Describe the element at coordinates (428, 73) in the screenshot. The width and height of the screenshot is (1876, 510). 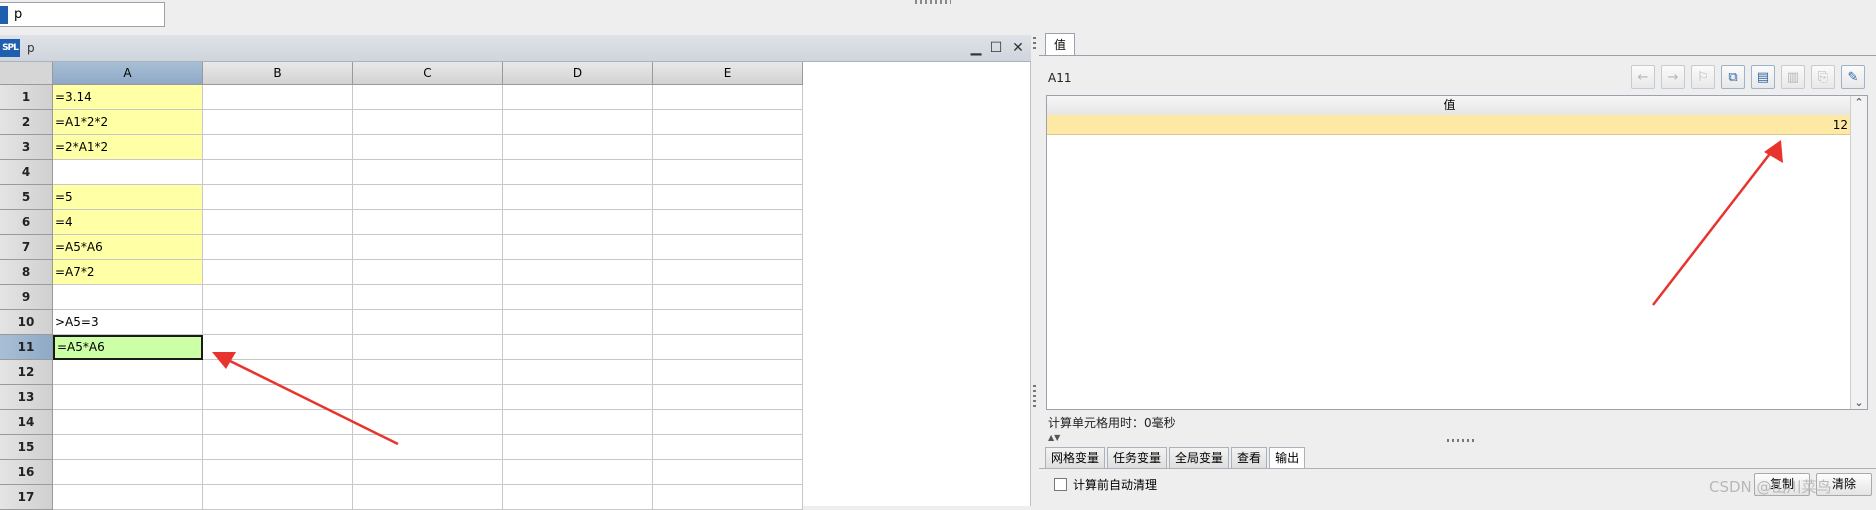
I see `column-header-c: C` at that location.